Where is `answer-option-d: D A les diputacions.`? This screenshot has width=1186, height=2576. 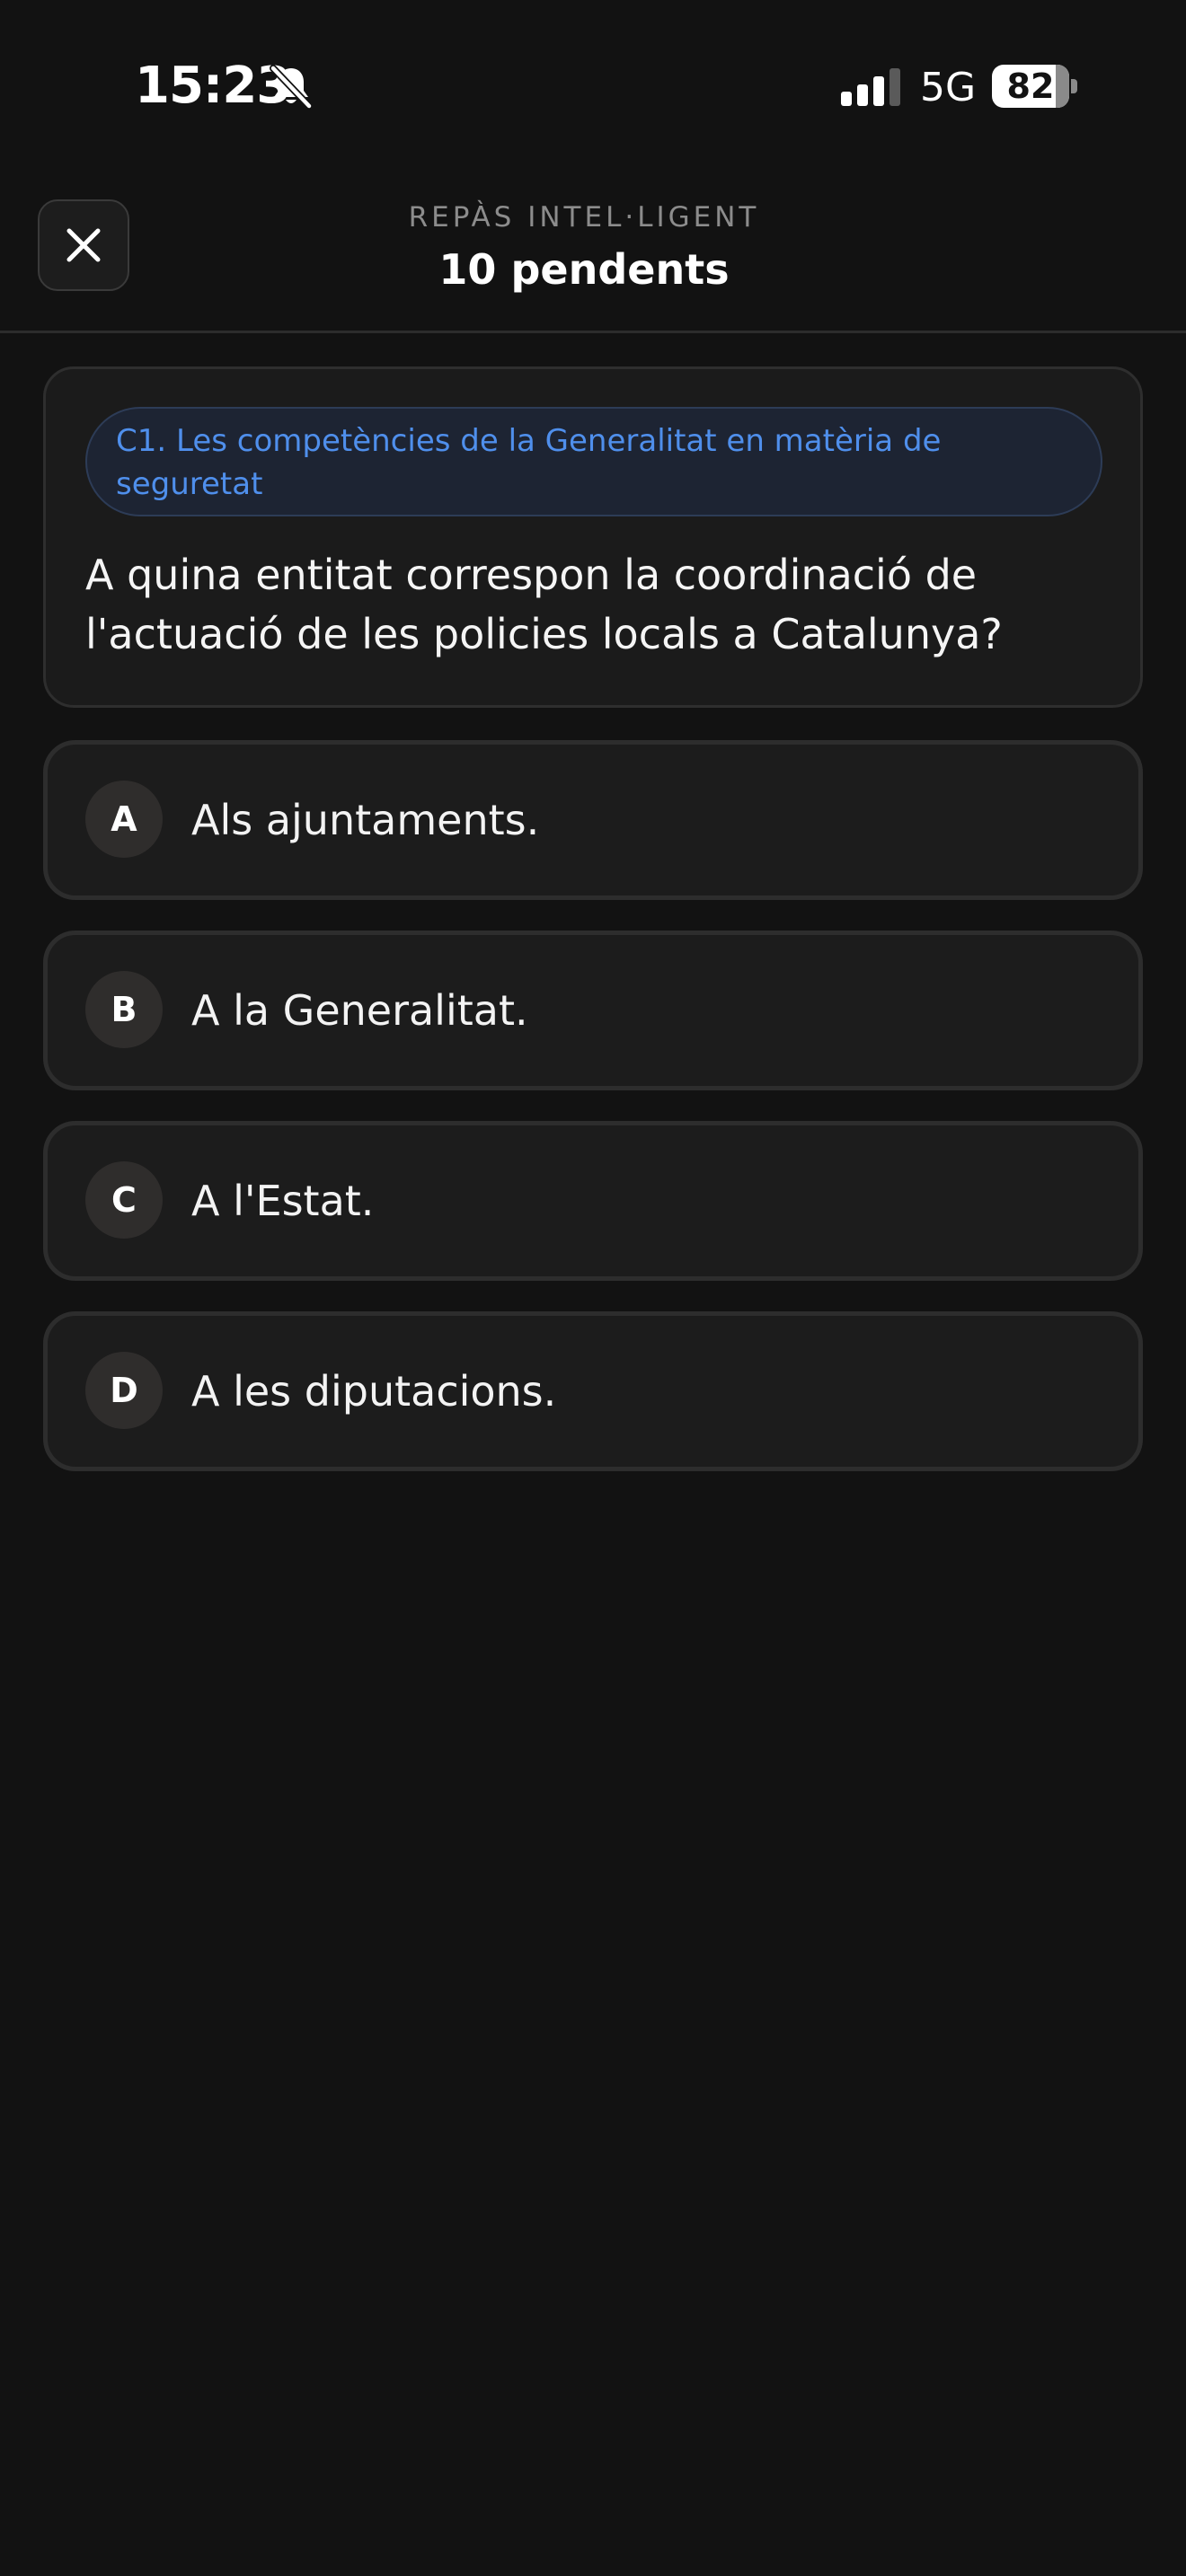
answer-option-d: D A les diputacions. is located at coordinates (593, 1391).